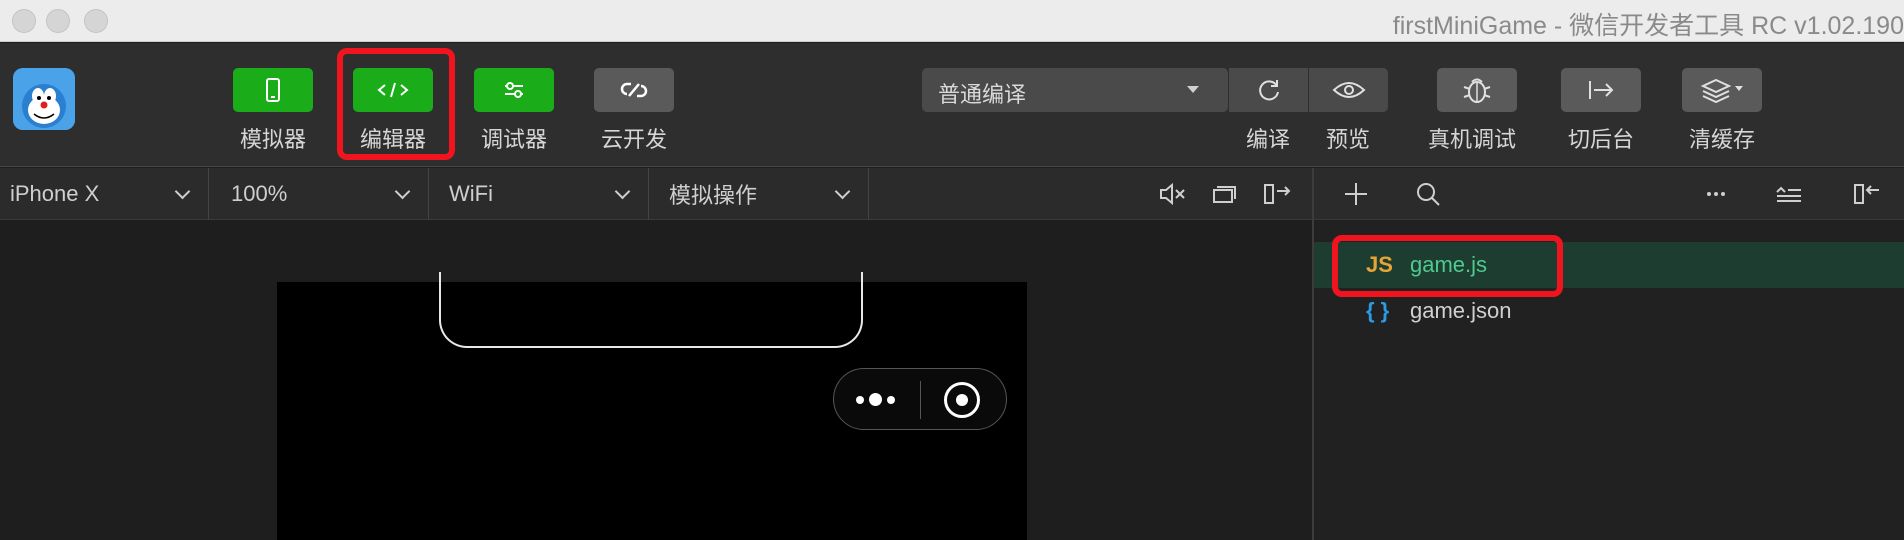 The image size is (1904, 540). Describe the element at coordinates (471, 193) in the screenshot. I see `network-value: WiFi` at that location.